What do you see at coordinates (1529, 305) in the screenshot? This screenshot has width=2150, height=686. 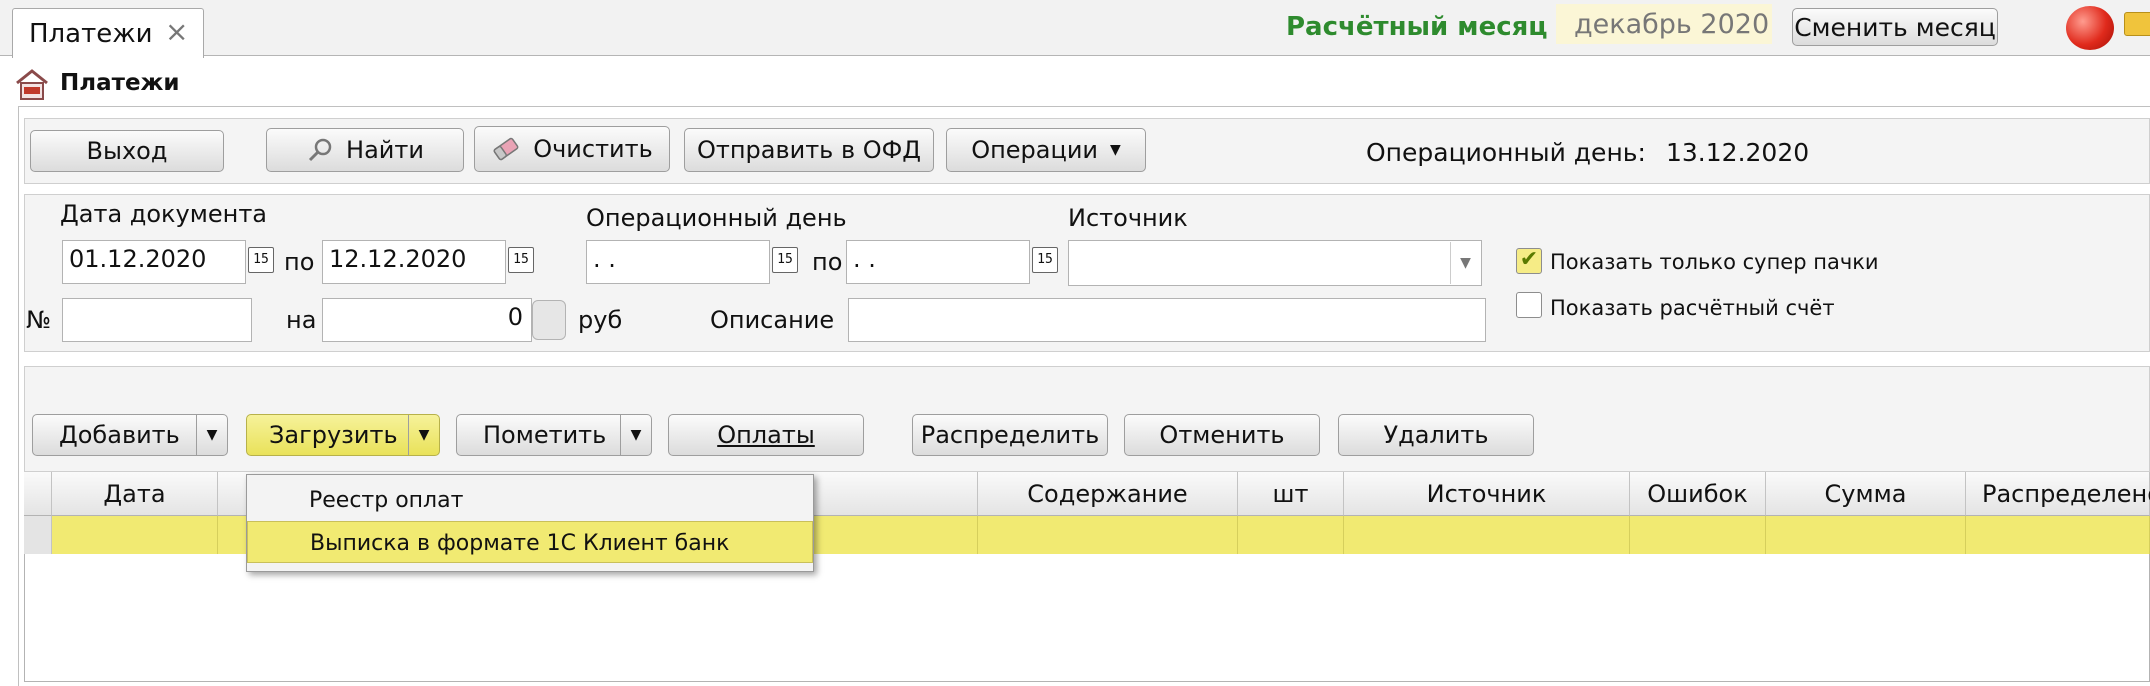 I see `account-checkbox` at bounding box center [1529, 305].